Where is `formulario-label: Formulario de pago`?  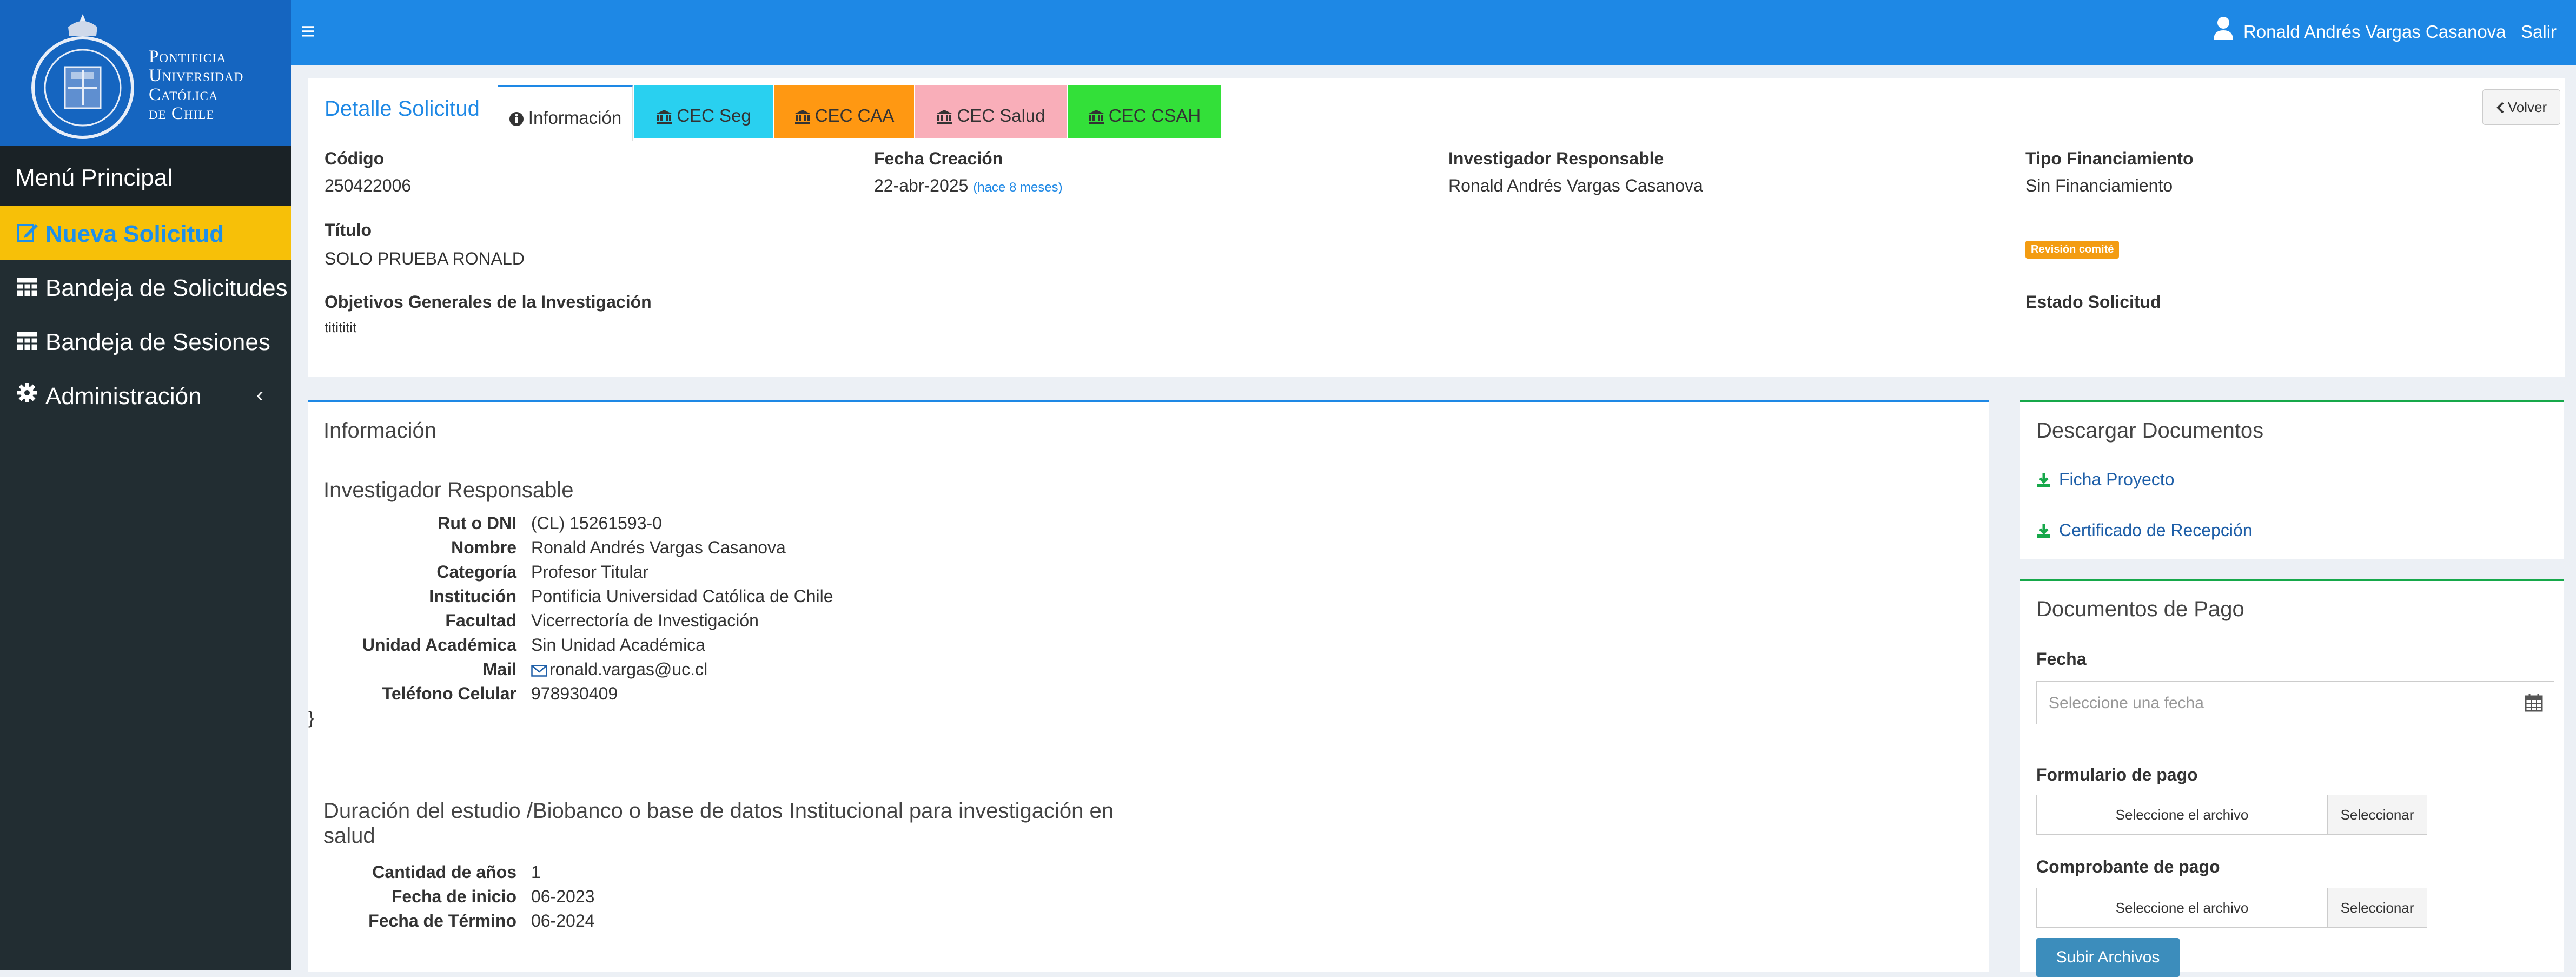 formulario-label: Formulario de pago is located at coordinates (2117, 774).